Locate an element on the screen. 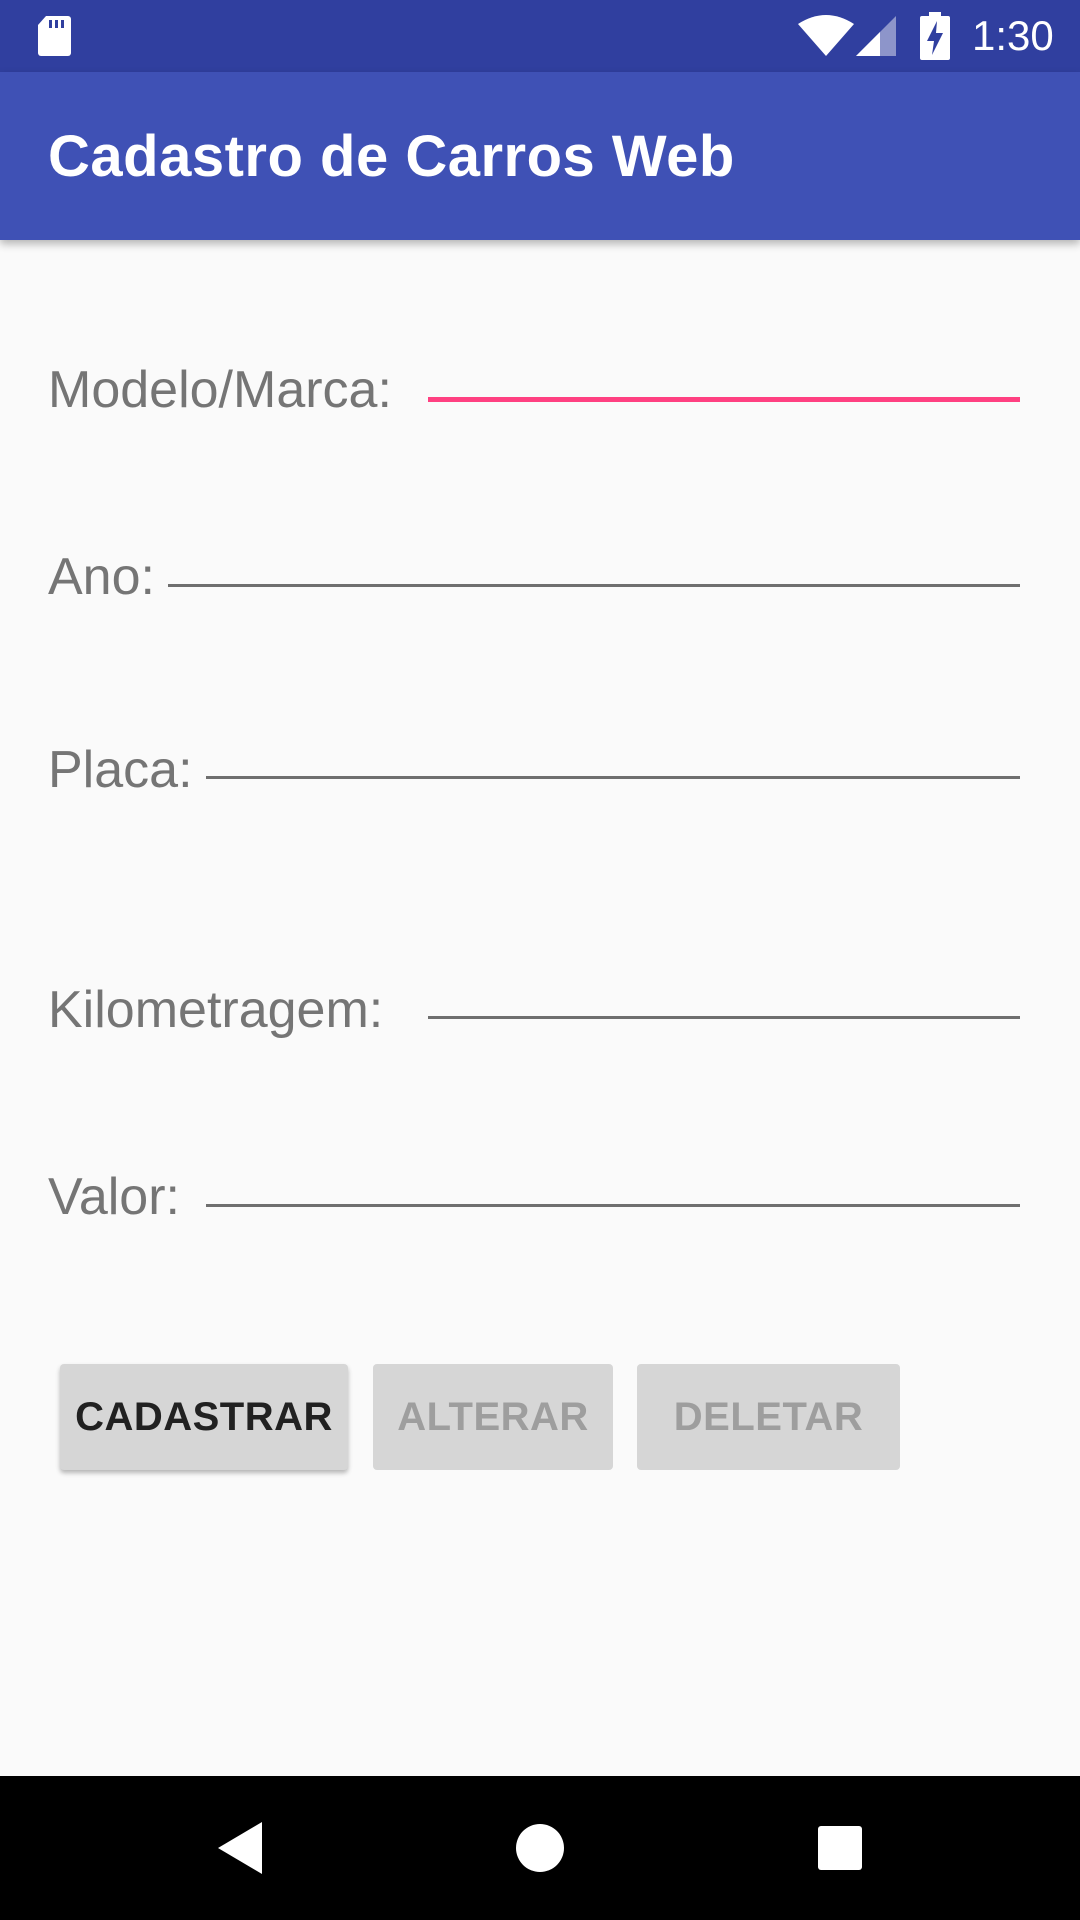  status-clock: 1:30 is located at coordinates (1013, 35).